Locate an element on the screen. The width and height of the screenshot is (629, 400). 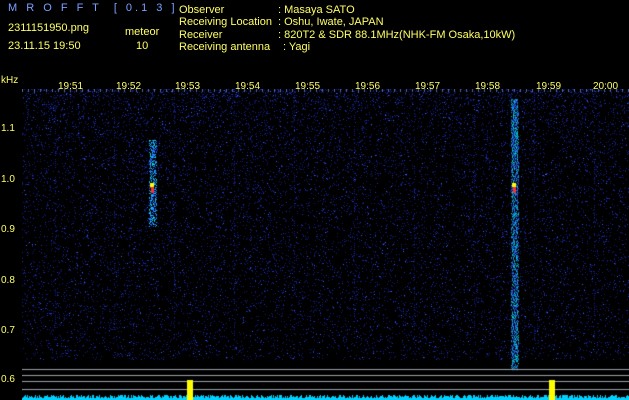
y-unit-label: kHz is located at coordinates (10, 80).